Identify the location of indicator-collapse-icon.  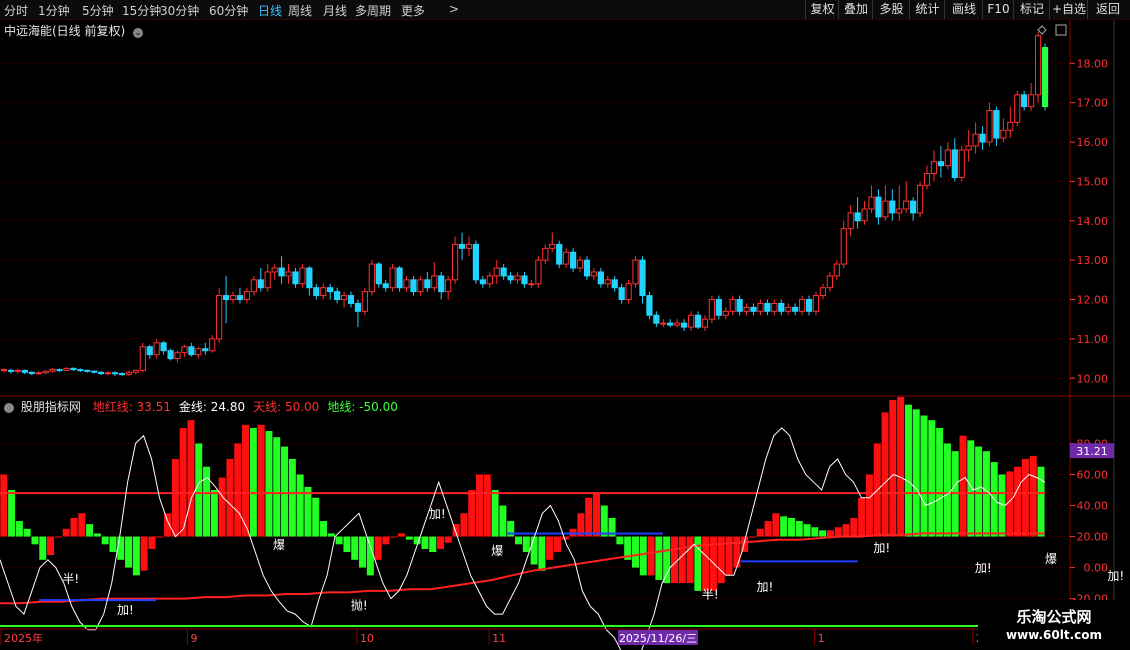
(9, 407).